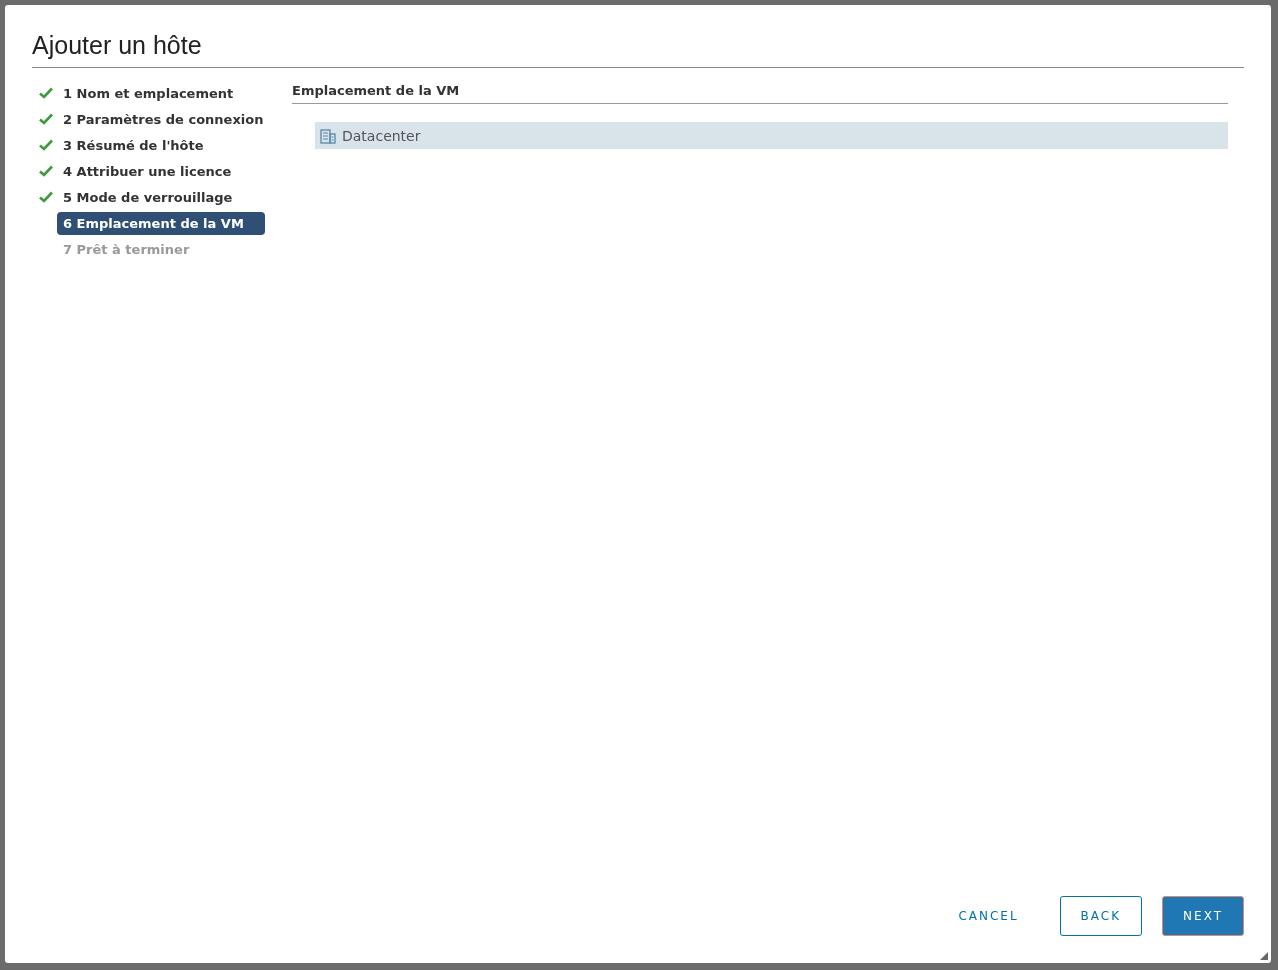 The image size is (1278, 970). Describe the element at coordinates (638, 49) in the screenshot. I see `dialog-title: Ajouter un hôte` at that location.